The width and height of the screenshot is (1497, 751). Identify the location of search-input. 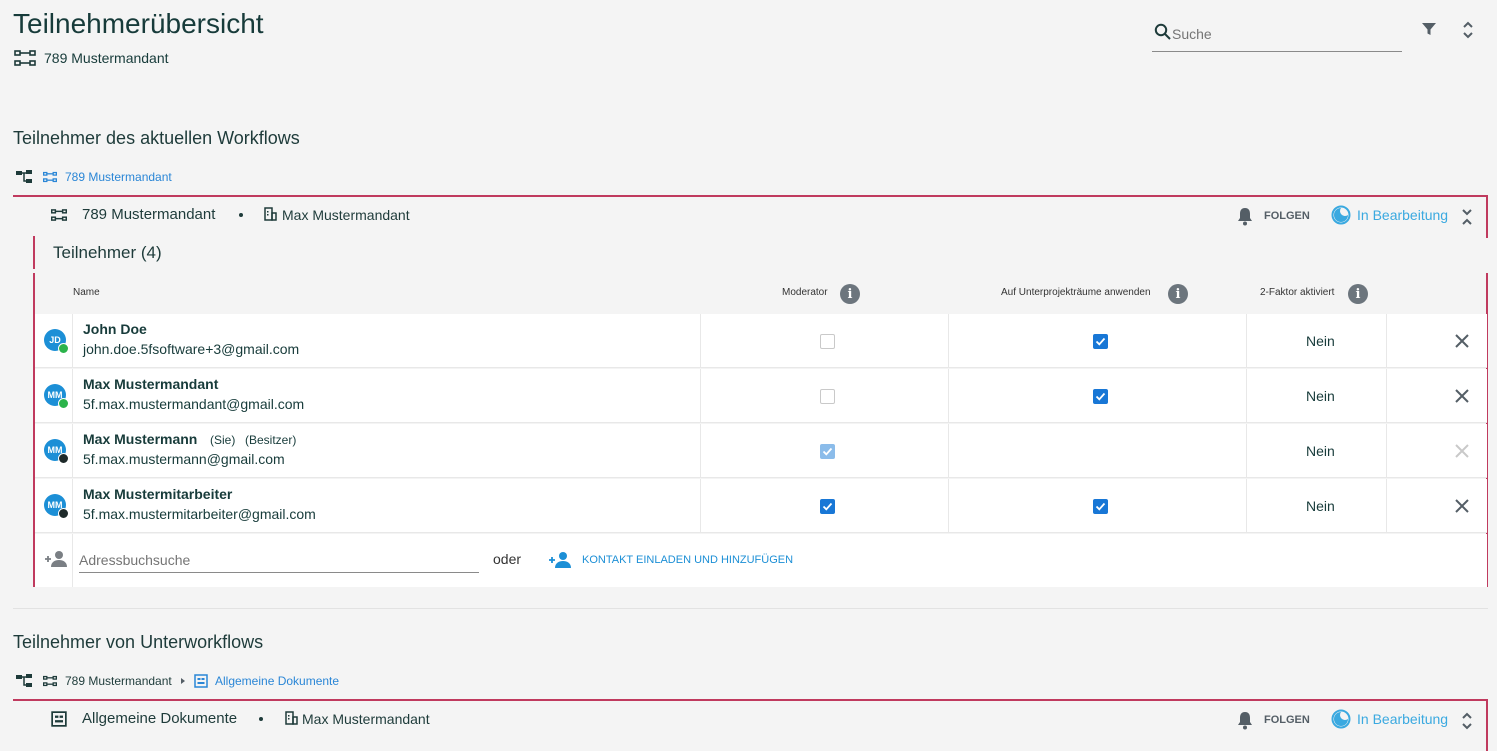
(1284, 34).